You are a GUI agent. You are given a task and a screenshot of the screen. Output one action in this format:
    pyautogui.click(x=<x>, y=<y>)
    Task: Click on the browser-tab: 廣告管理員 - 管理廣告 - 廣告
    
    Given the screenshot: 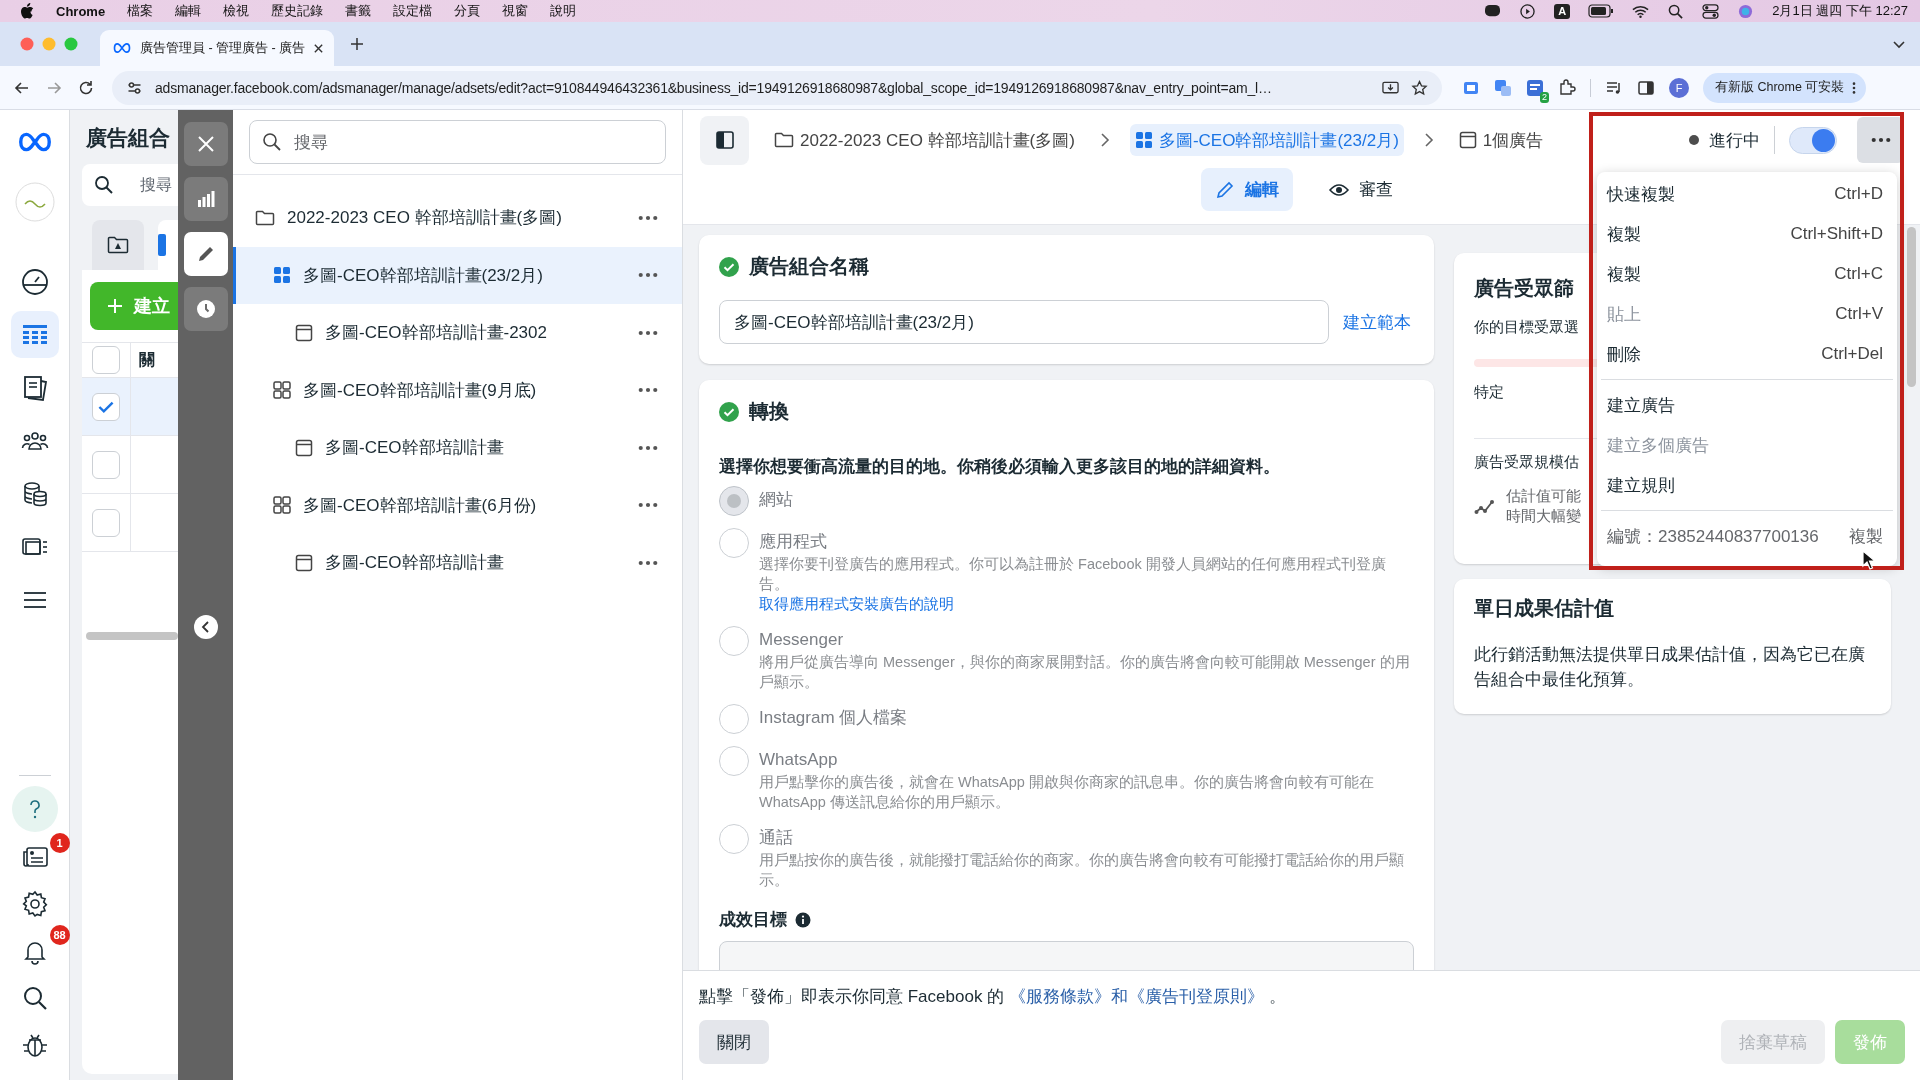 What is the action you would take?
    pyautogui.click(x=217, y=48)
    